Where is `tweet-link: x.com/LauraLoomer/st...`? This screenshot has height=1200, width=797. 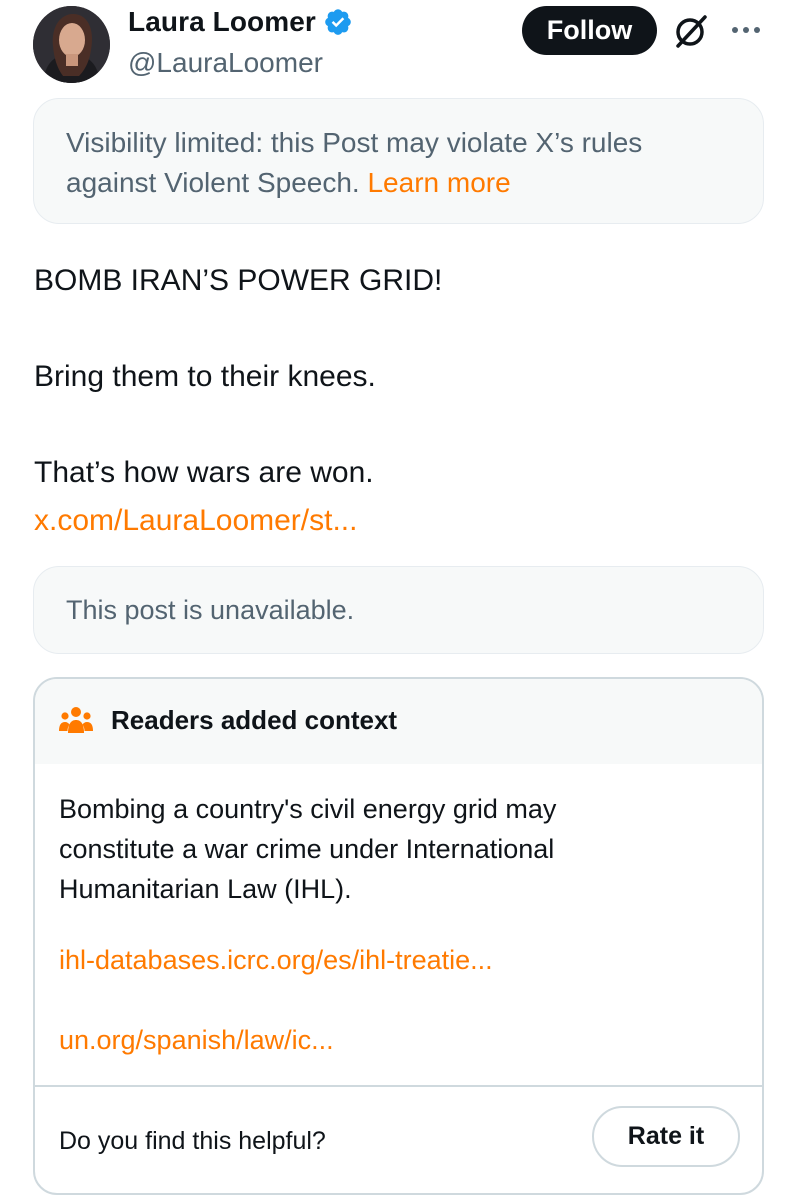
tweet-link: x.com/LauraLoomer/st... is located at coordinates (195, 521).